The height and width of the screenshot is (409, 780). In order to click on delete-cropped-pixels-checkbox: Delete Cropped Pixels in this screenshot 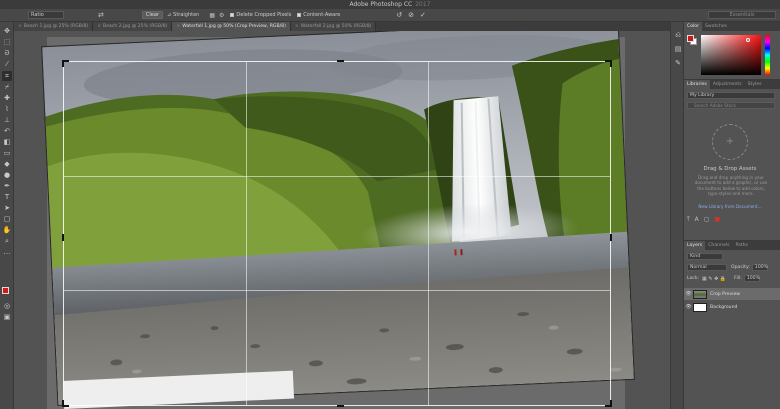, I will do `click(260, 15)`.